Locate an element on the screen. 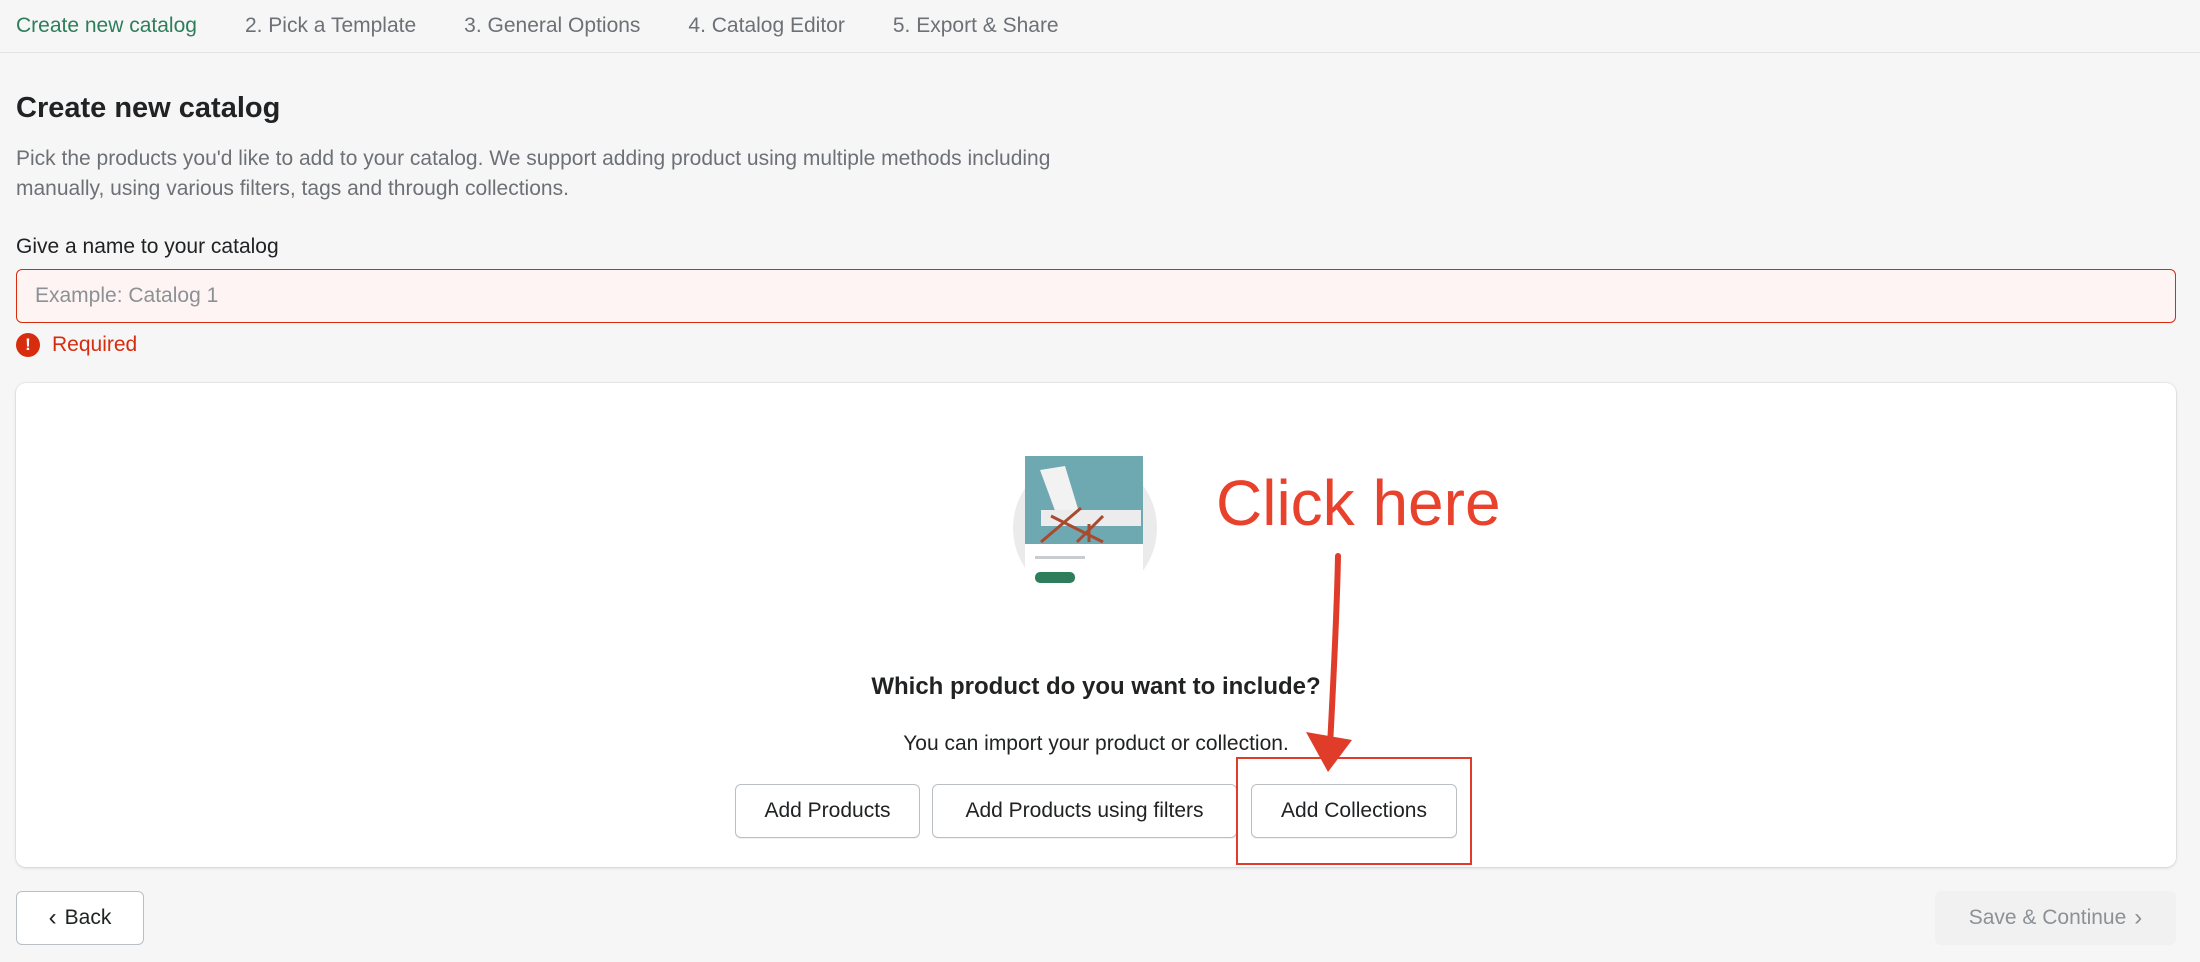 This screenshot has height=962, width=2200. error-text: Required is located at coordinates (95, 344).